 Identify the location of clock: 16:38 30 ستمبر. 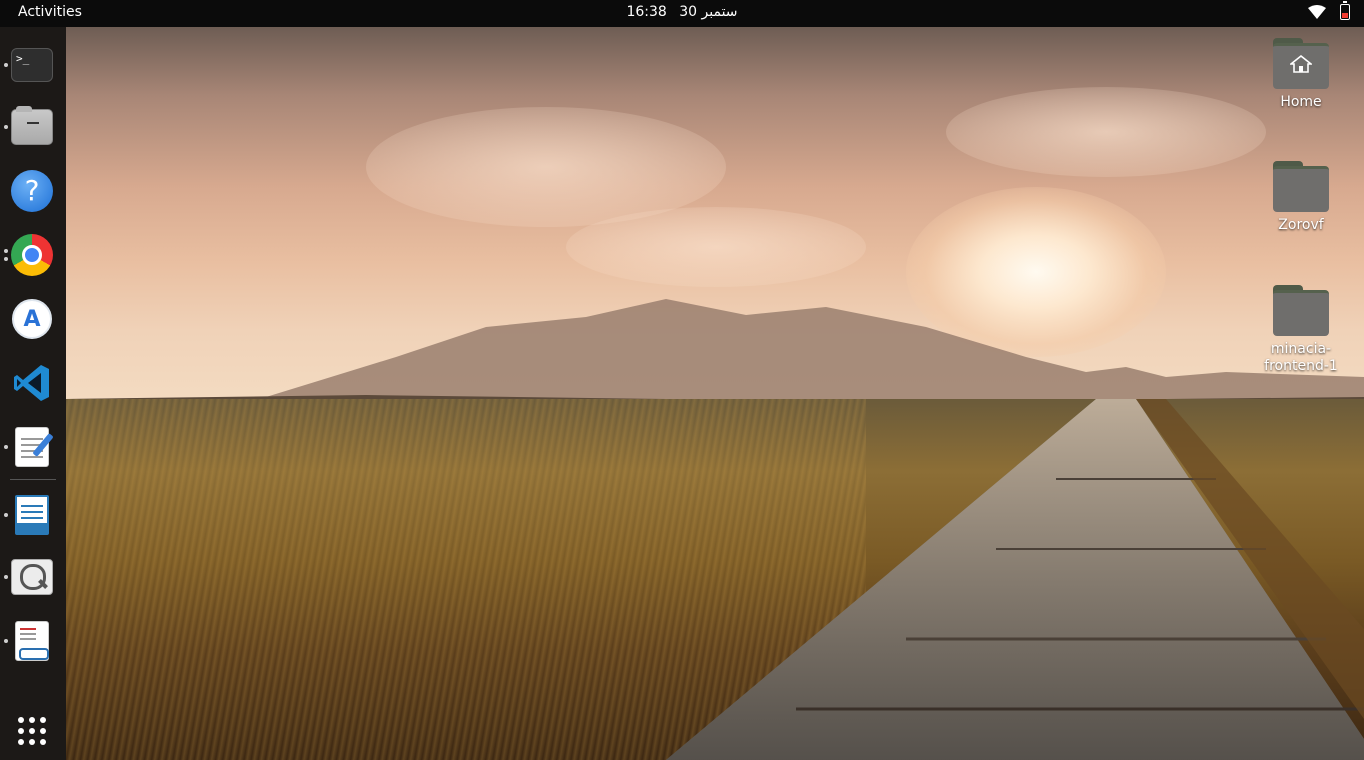
(682, 12).